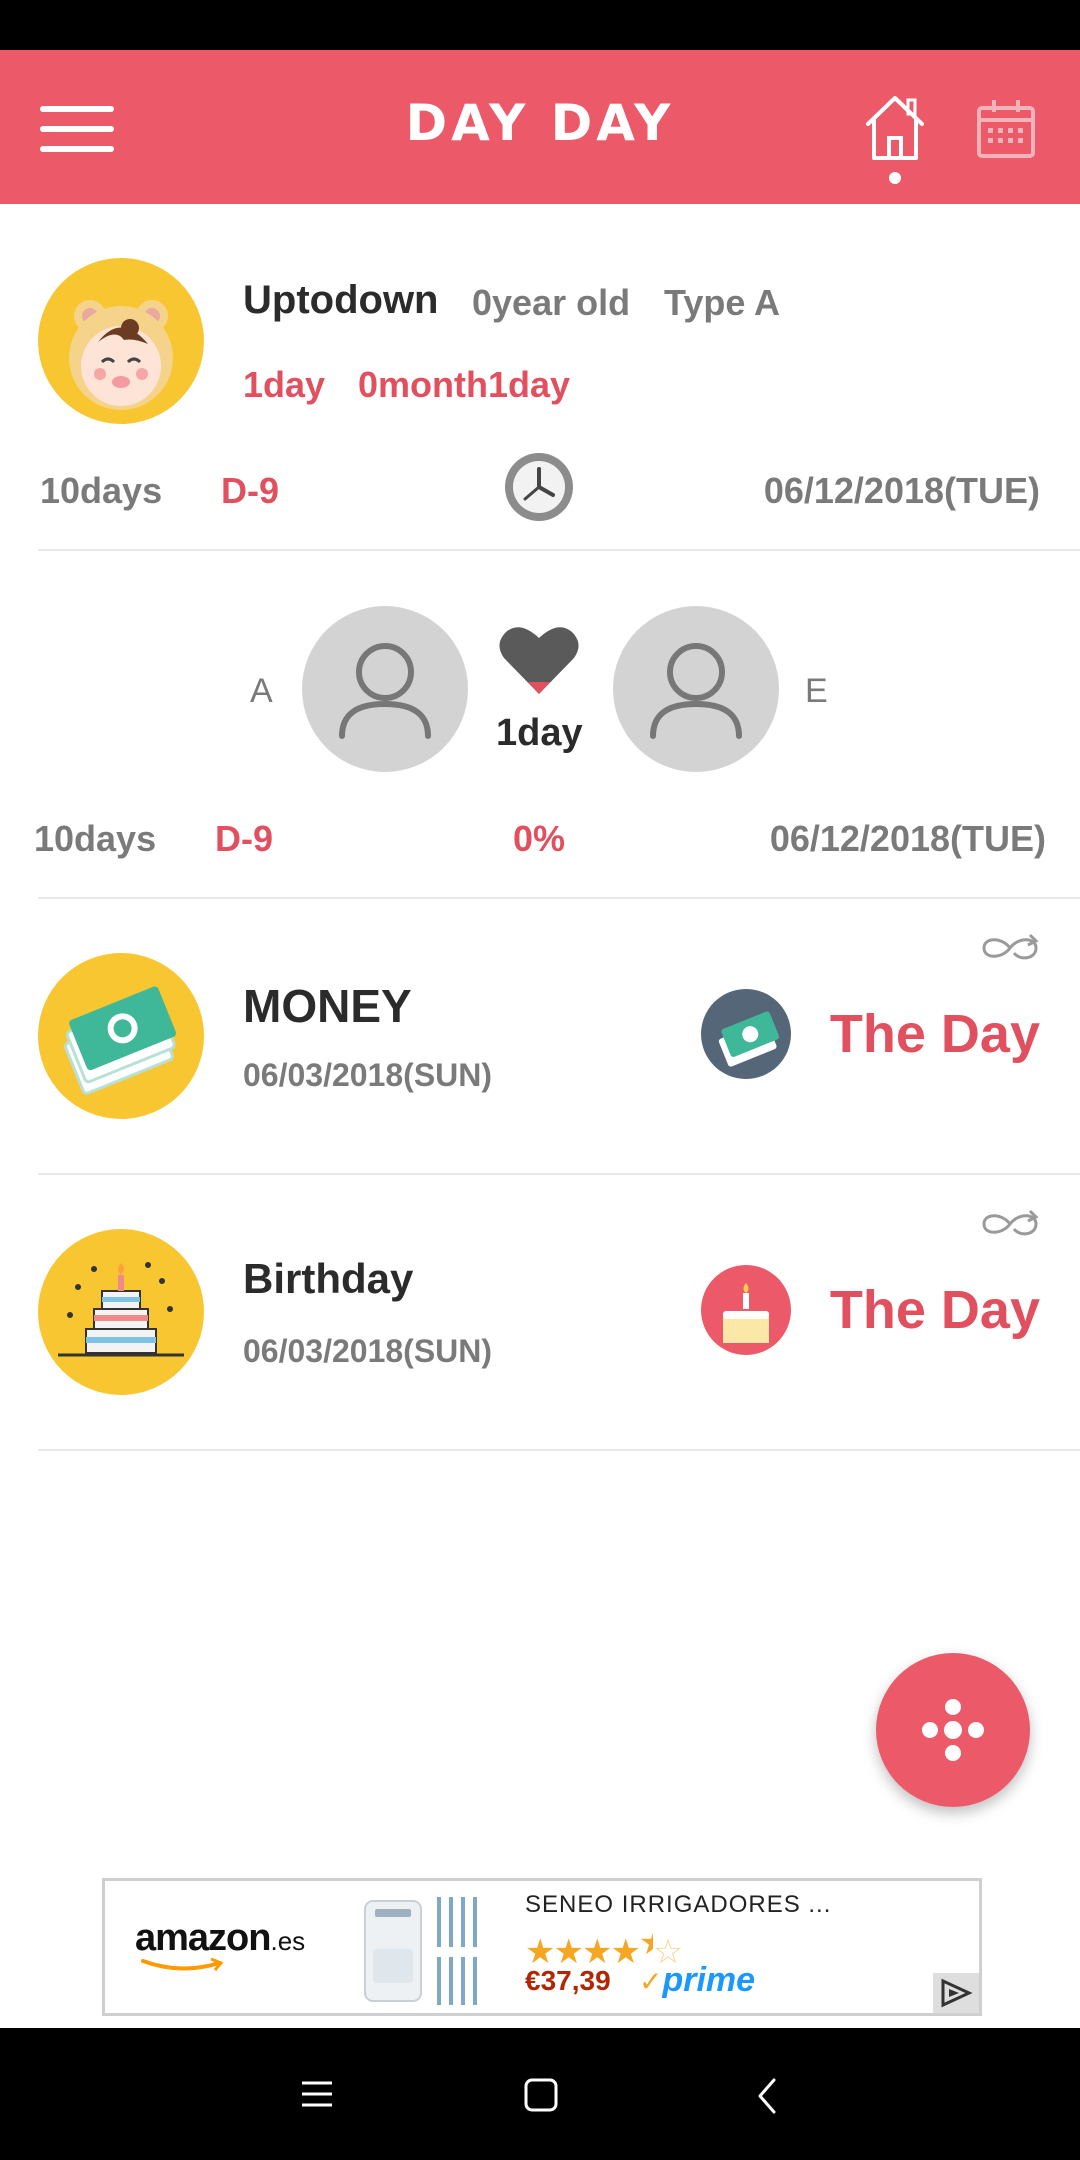 Image resolution: width=1080 pixels, height=2160 pixels. I want to click on adchoices-icon, so click(956, 1993).